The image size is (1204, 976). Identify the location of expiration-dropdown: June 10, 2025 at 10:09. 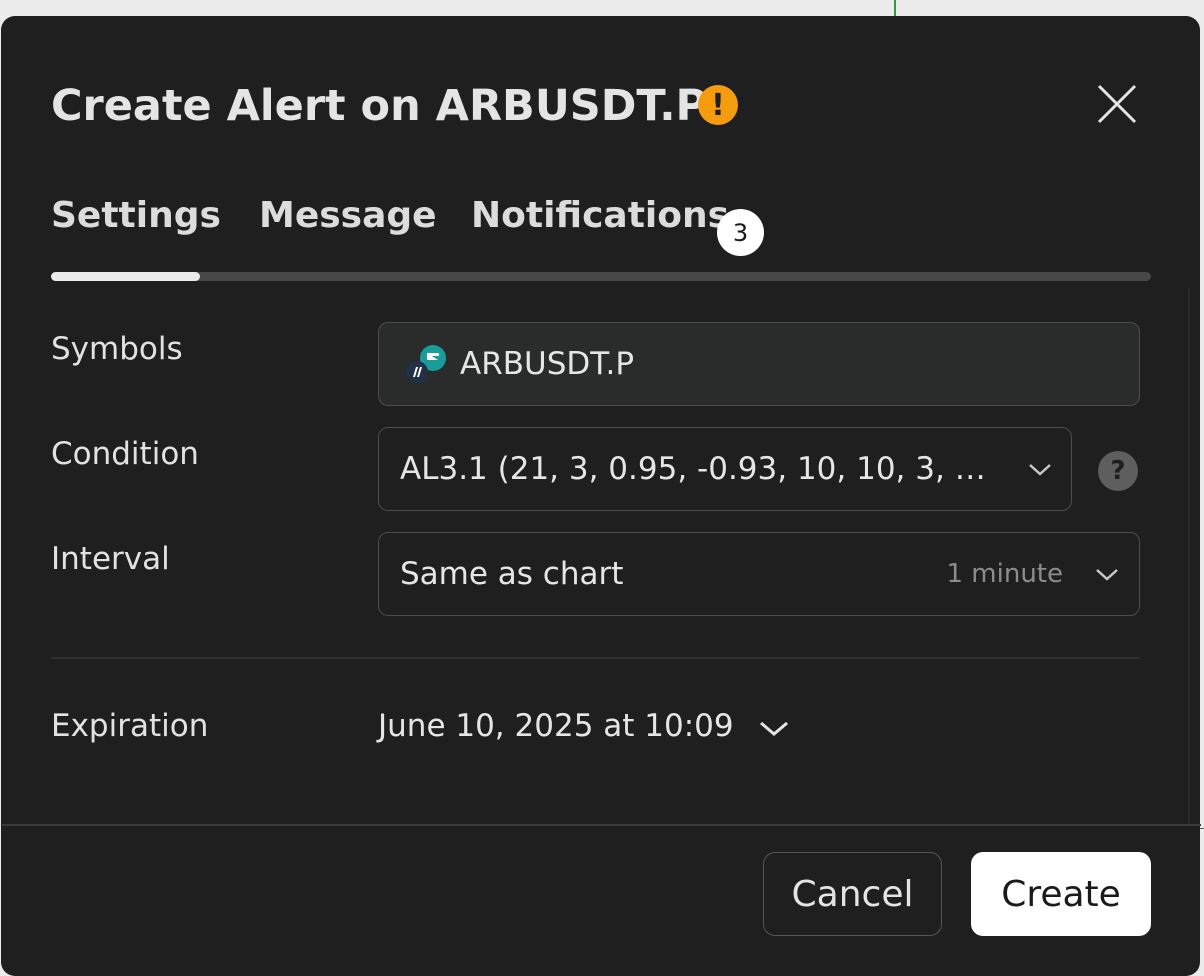
(584, 726).